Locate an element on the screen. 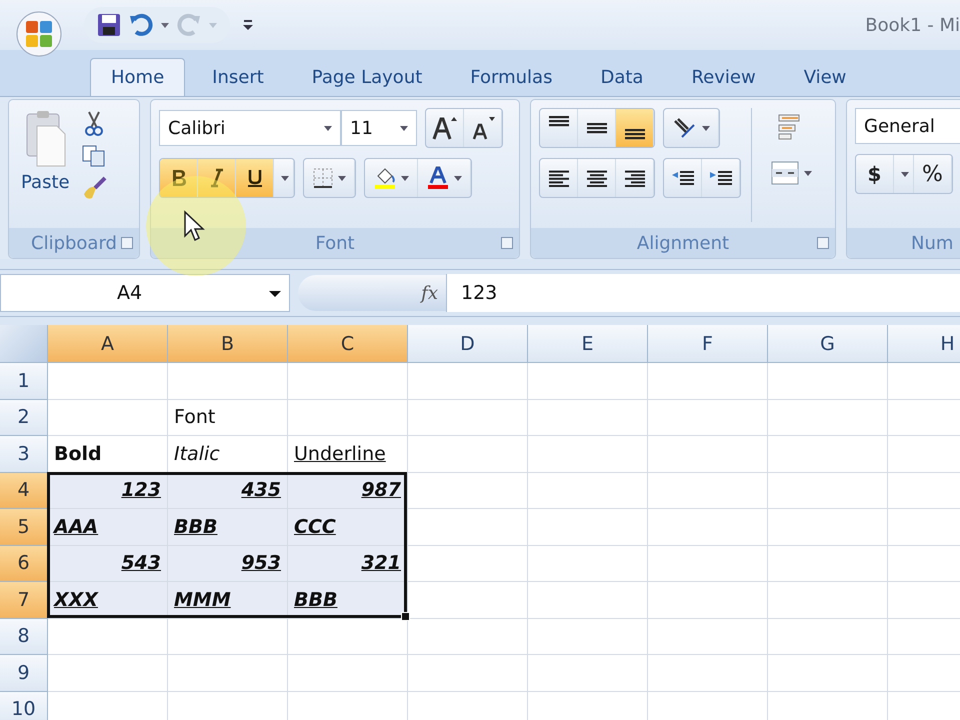  column-header: D is located at coordinates (468, 344).